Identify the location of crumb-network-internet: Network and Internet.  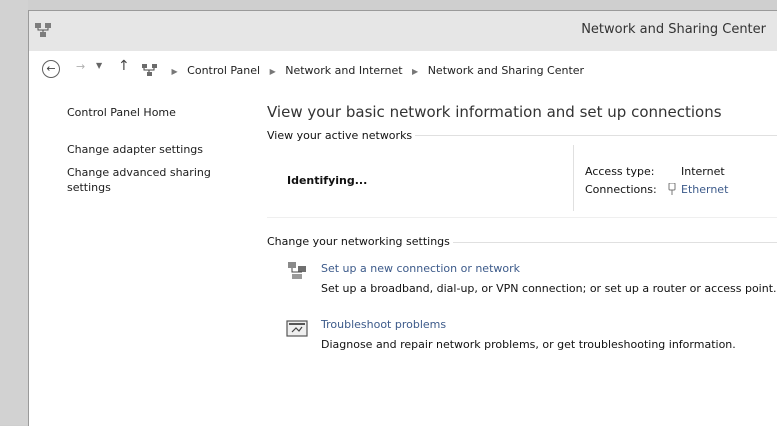
(343, 70).